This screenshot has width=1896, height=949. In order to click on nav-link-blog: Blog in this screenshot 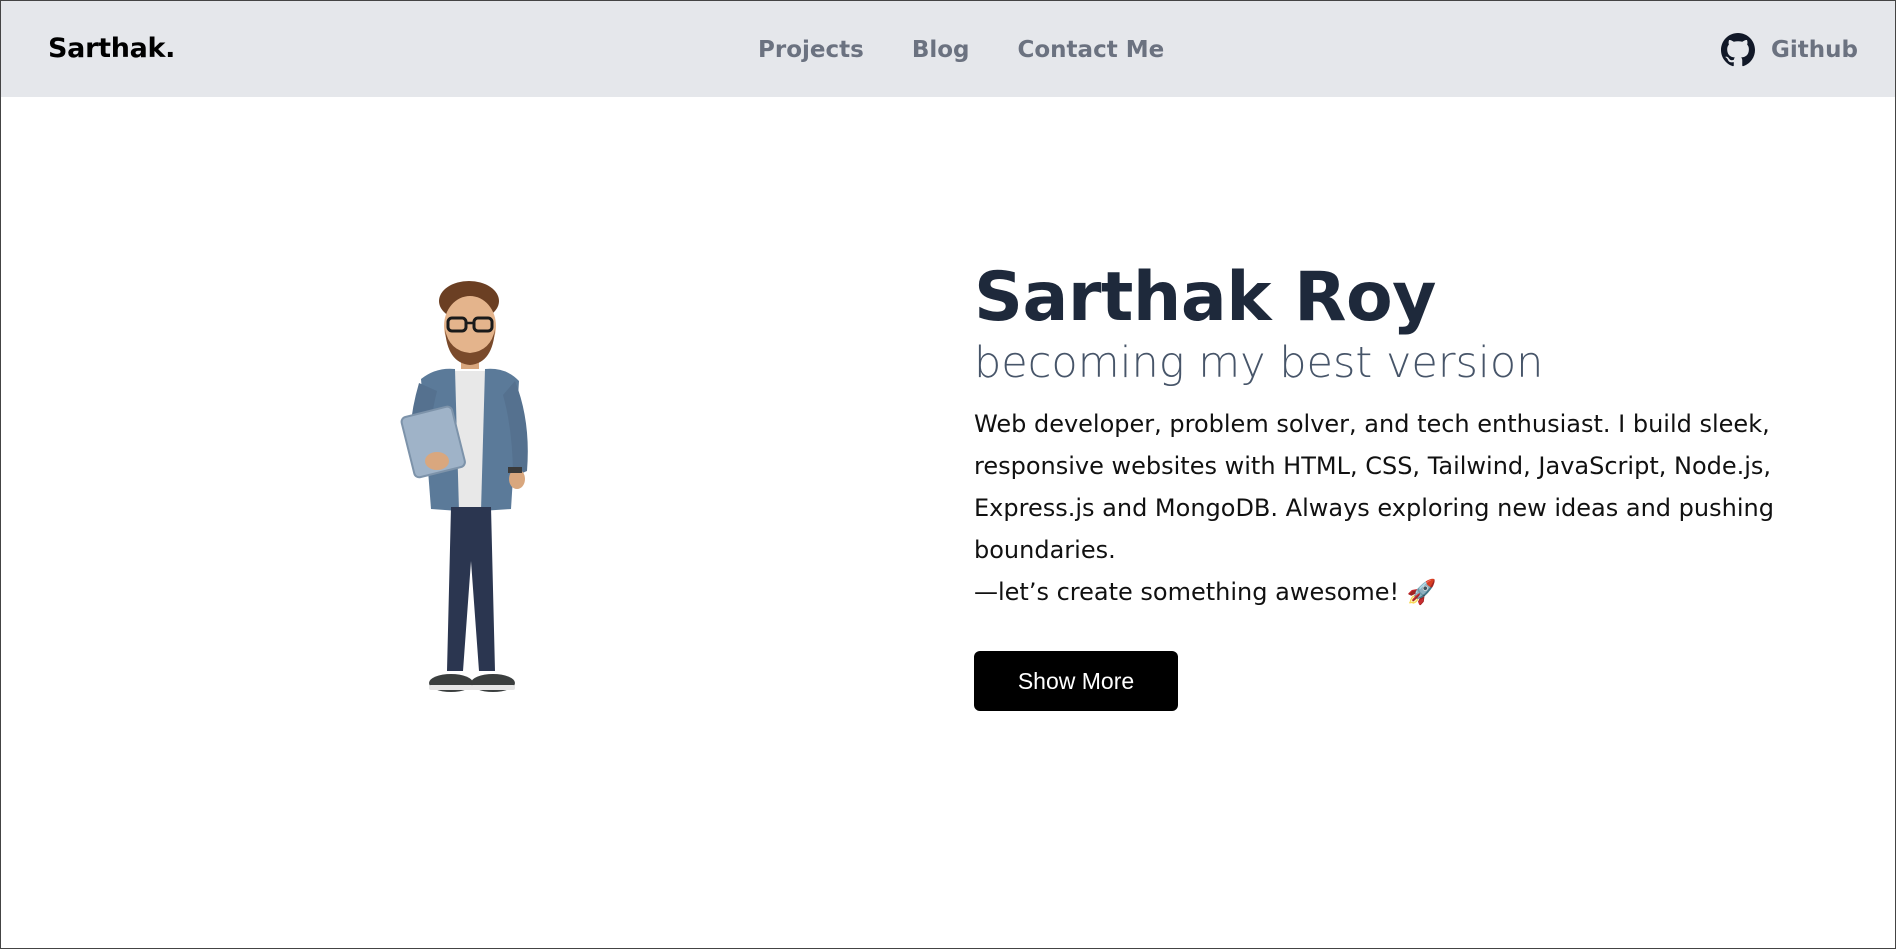, I will do `click(941, 50)`.